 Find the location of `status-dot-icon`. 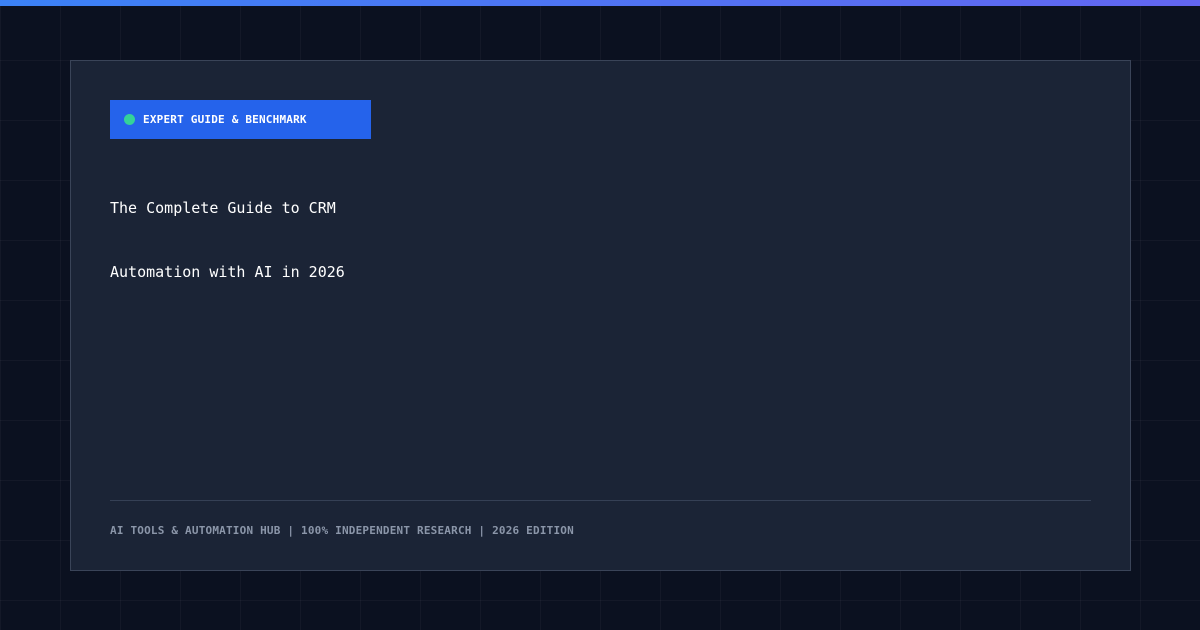

status-dot-icon is located at coordinates (129, 119).